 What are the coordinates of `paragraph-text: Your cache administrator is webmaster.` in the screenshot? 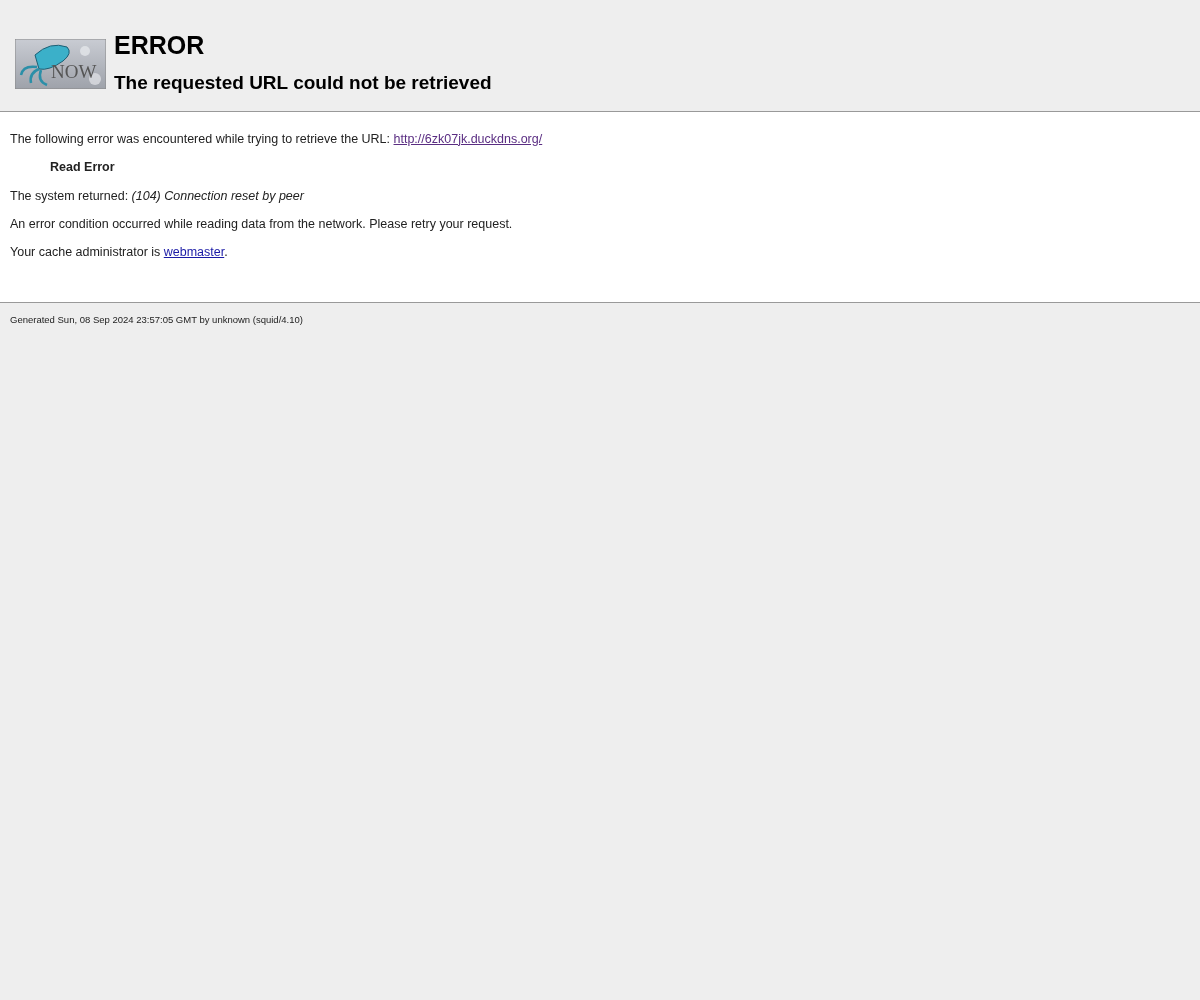 It's located at (119, 252).